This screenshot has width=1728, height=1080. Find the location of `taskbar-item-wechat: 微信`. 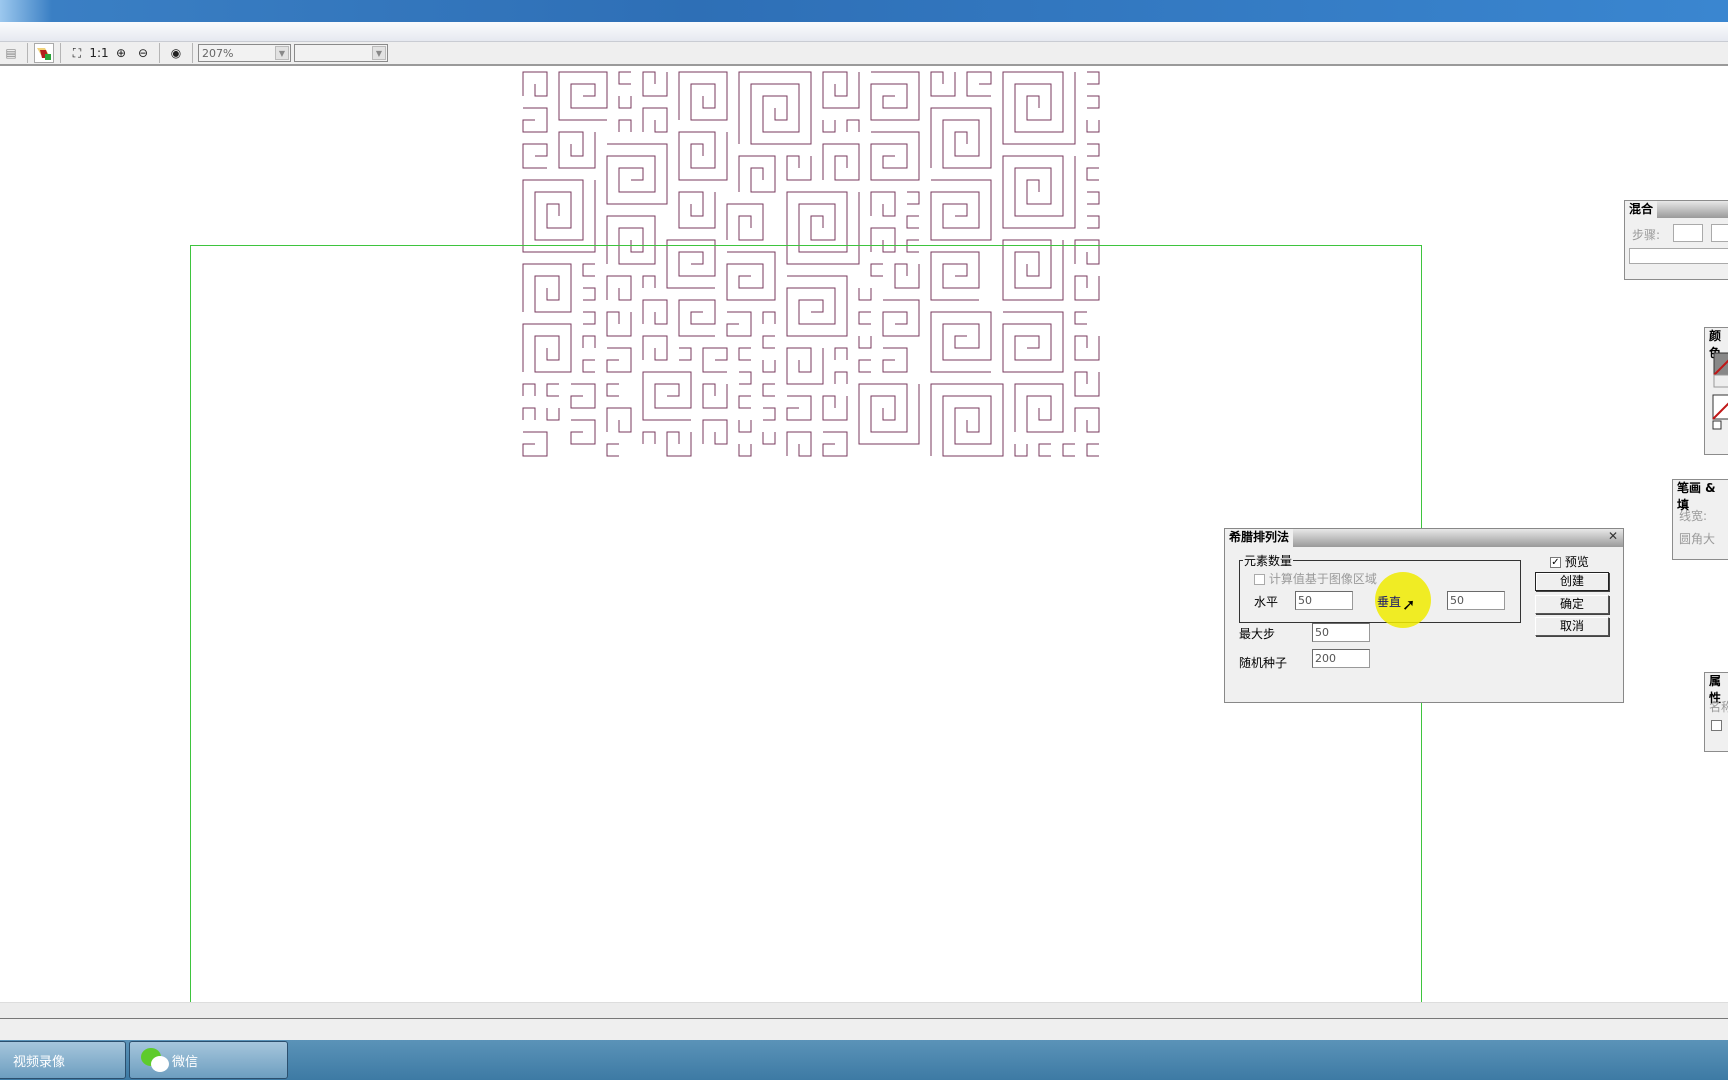

taskbar-item-wechat: 微信 is located at coordinates (208, 1060).